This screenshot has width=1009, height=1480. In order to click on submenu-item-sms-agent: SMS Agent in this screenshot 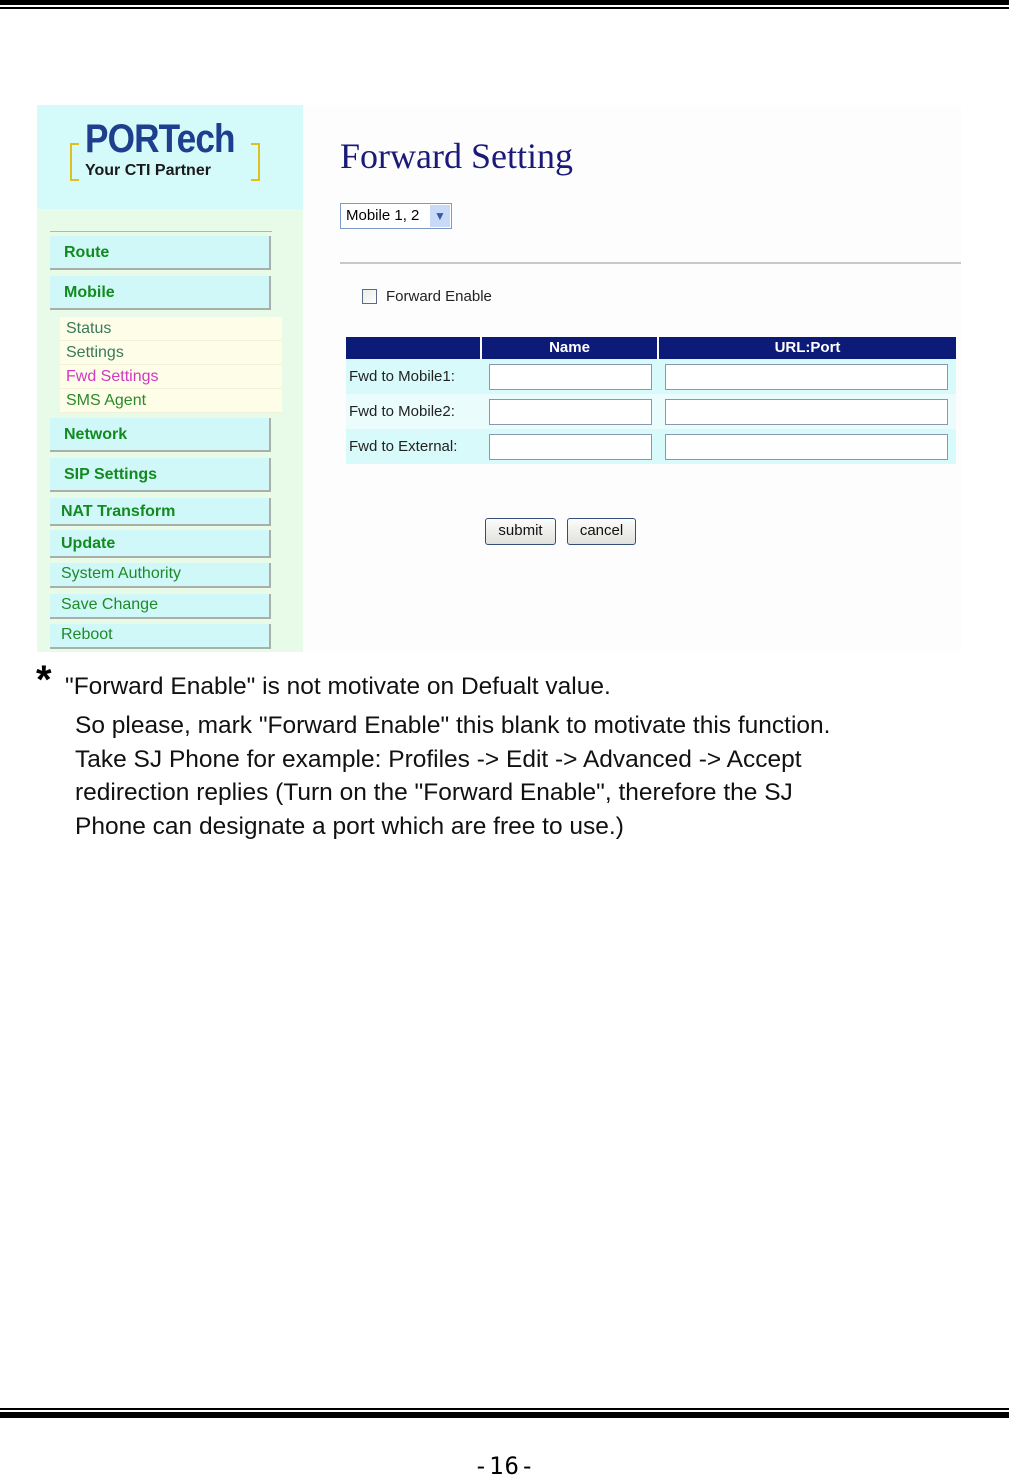, I will do `click(171, 401)`.